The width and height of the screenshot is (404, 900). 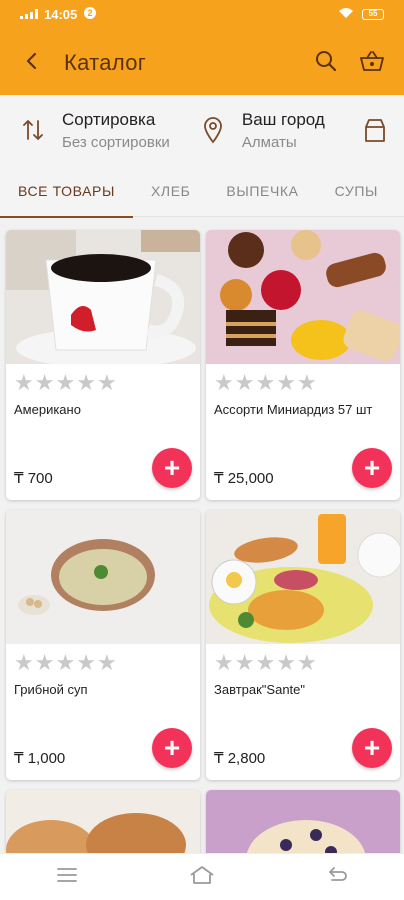 I want to click on back-icon, so click(x=337, y=877).